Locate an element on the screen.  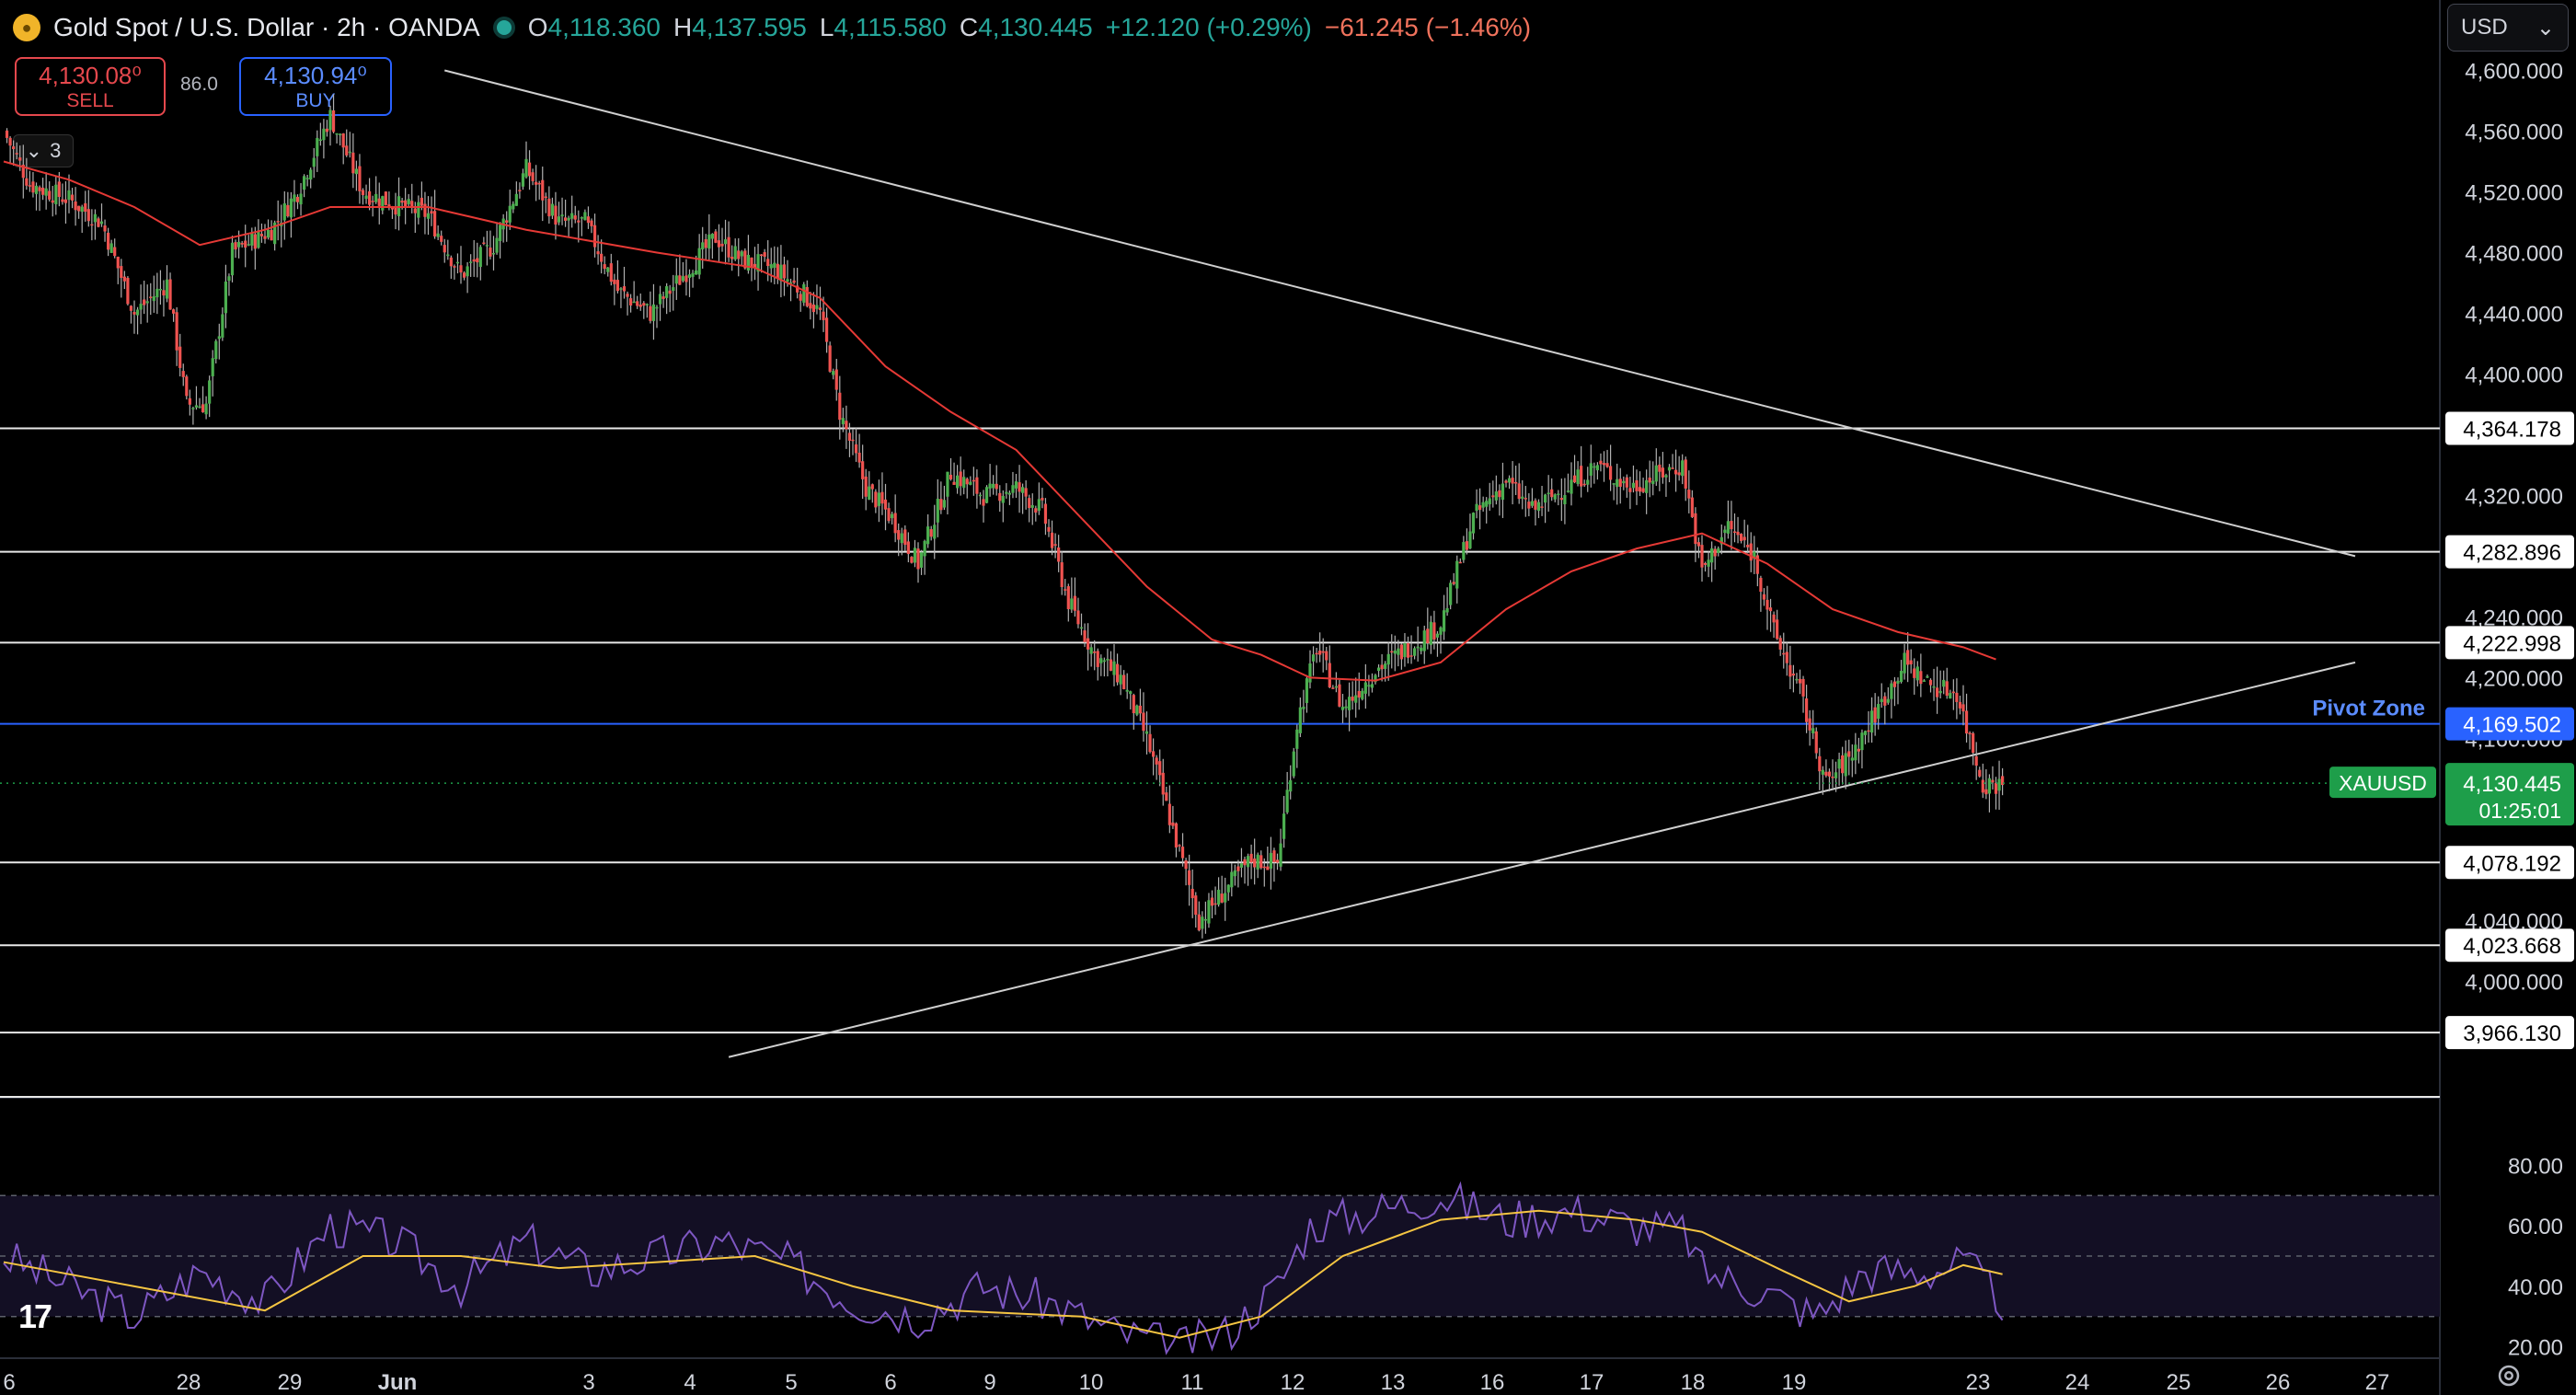
time-tick-label: 11 is located at coordinates (1192, 1383).